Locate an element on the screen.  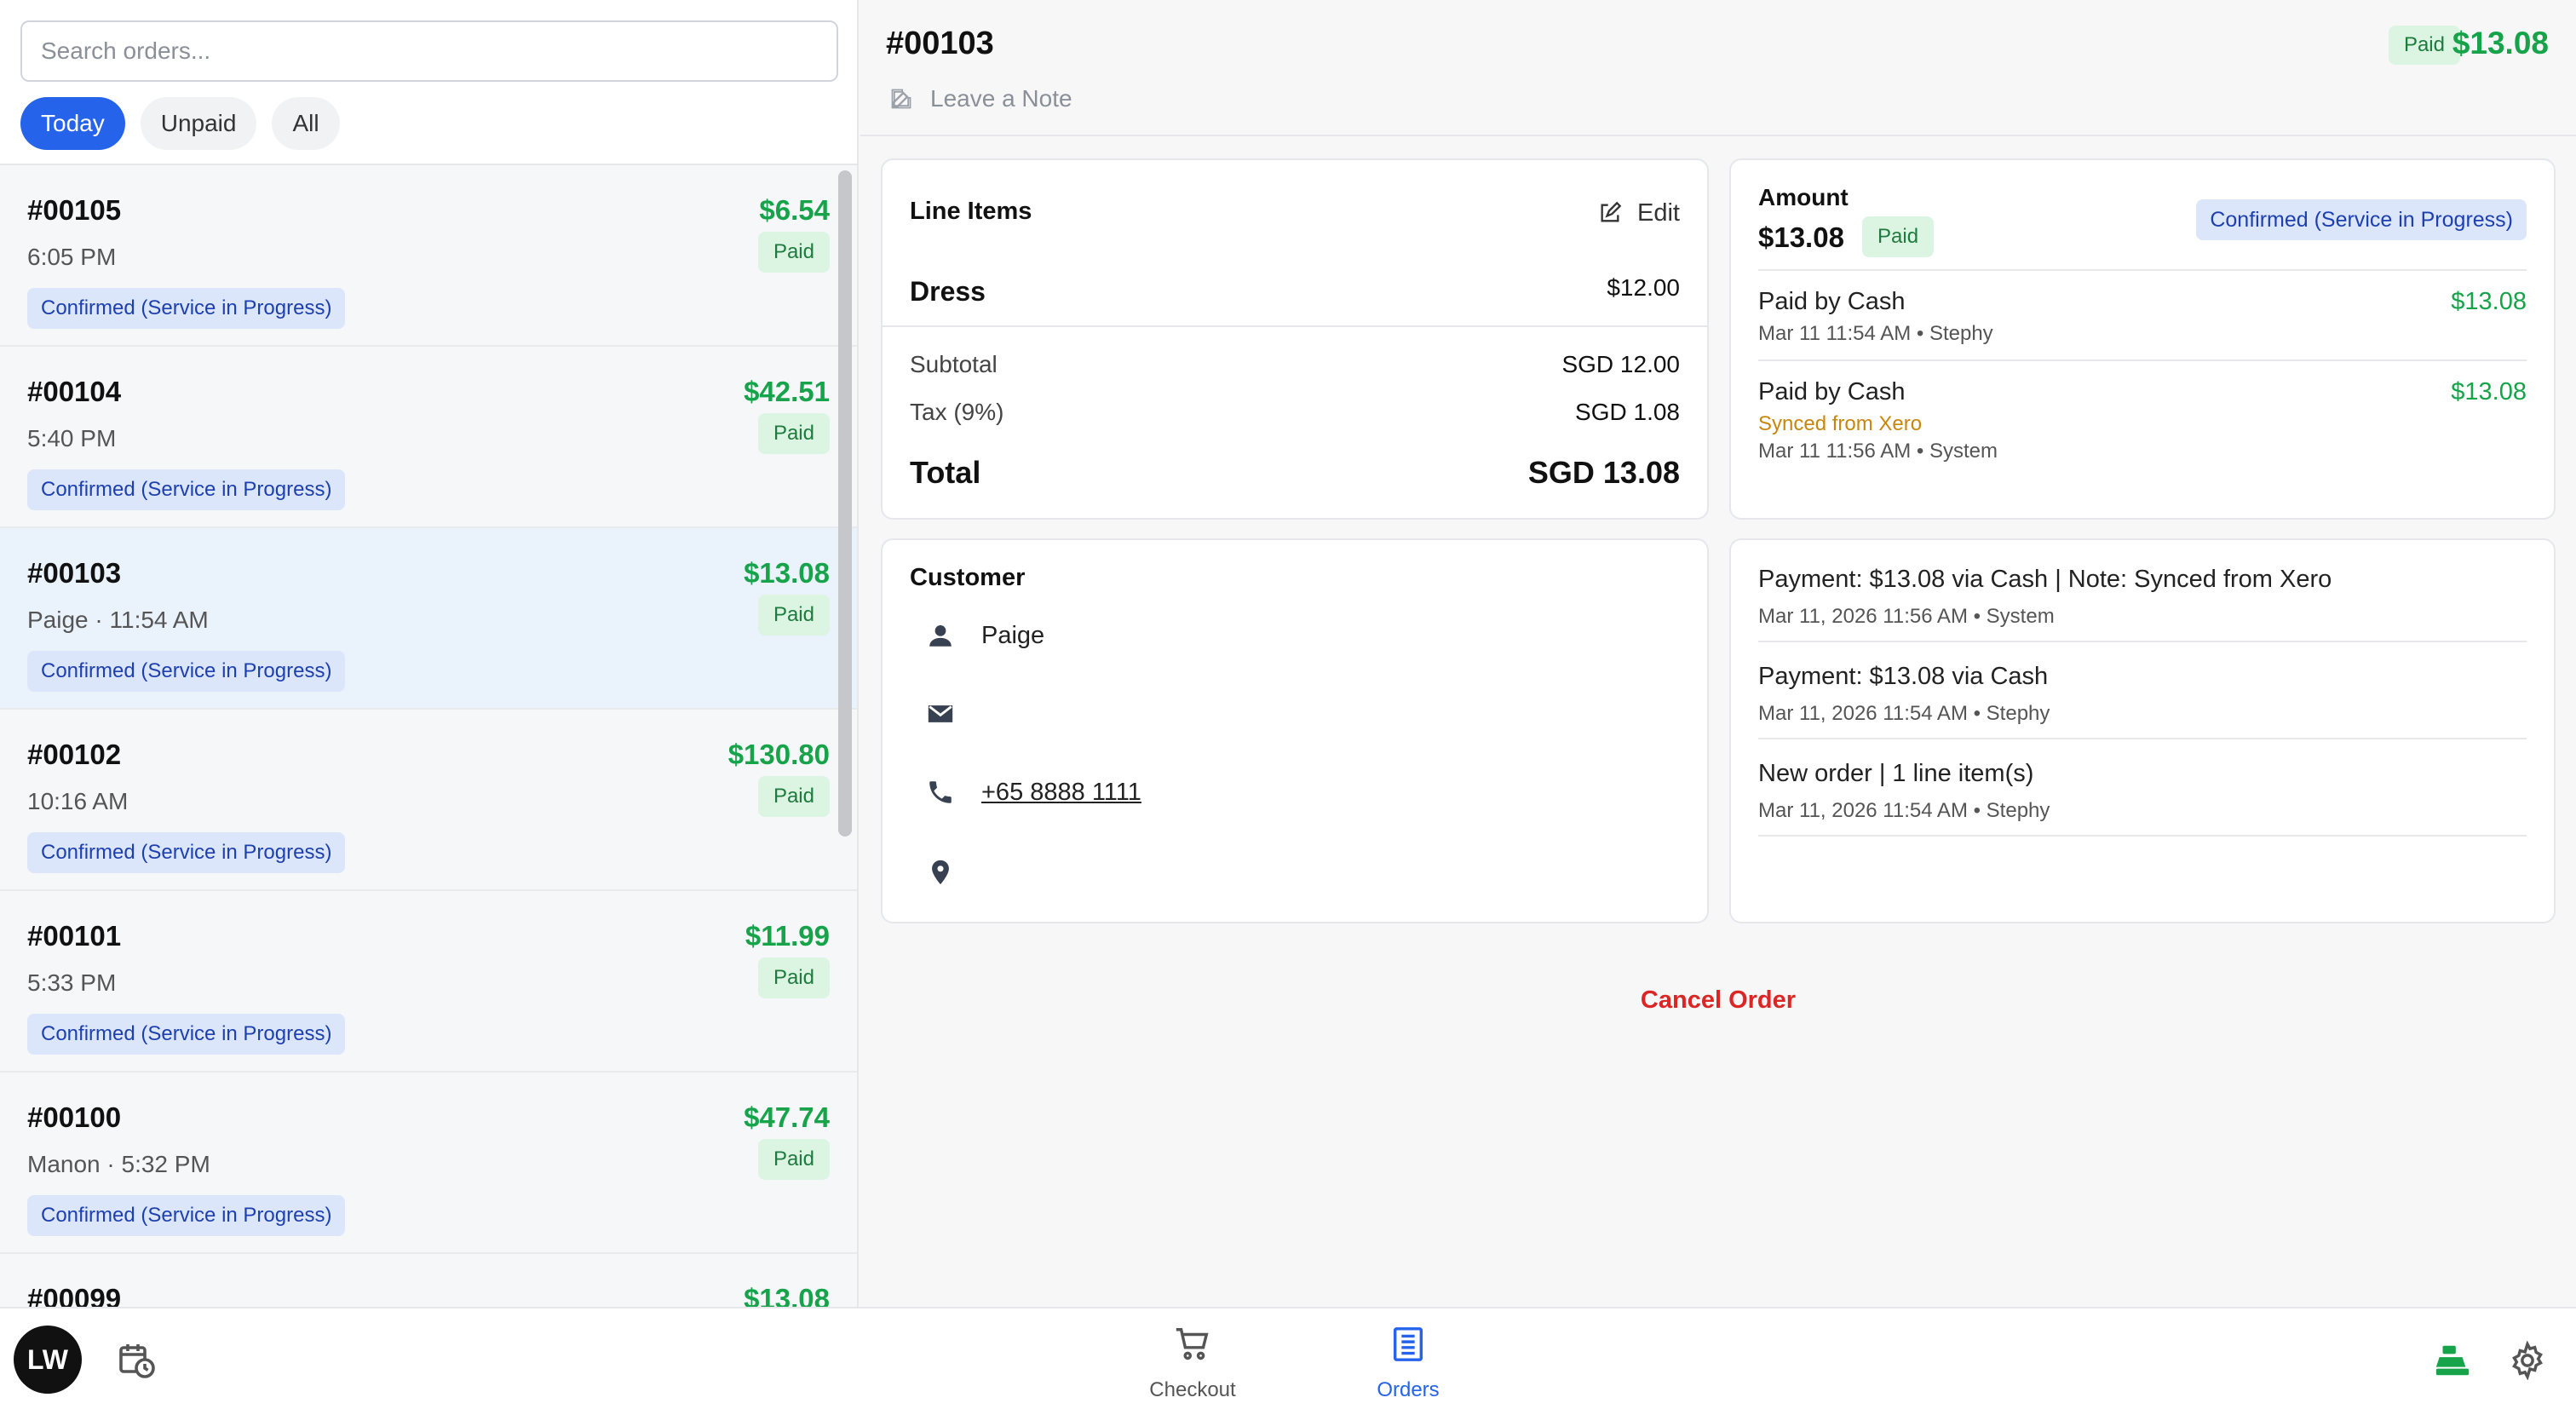
nav-checkout-label: Checkout is located at coordinates (1193, 1389).